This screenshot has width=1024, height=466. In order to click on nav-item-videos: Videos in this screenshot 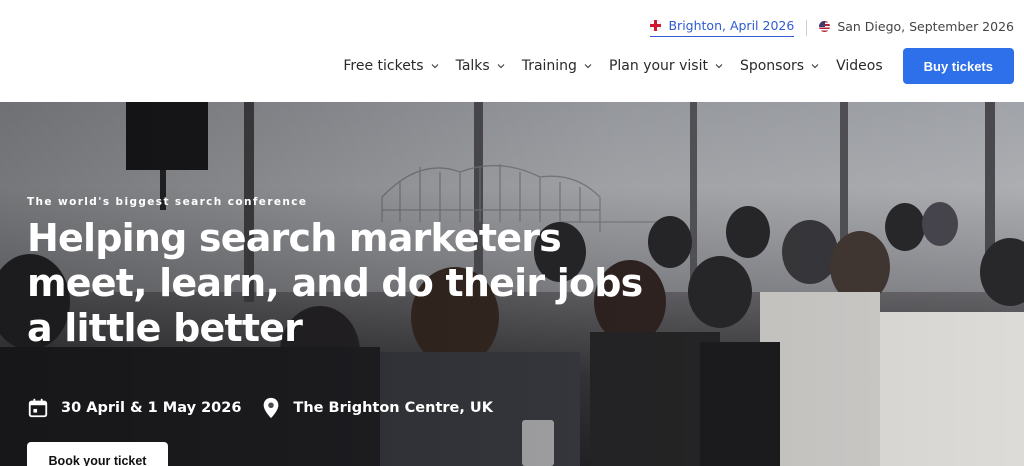, I will do `click(859, 66)`.